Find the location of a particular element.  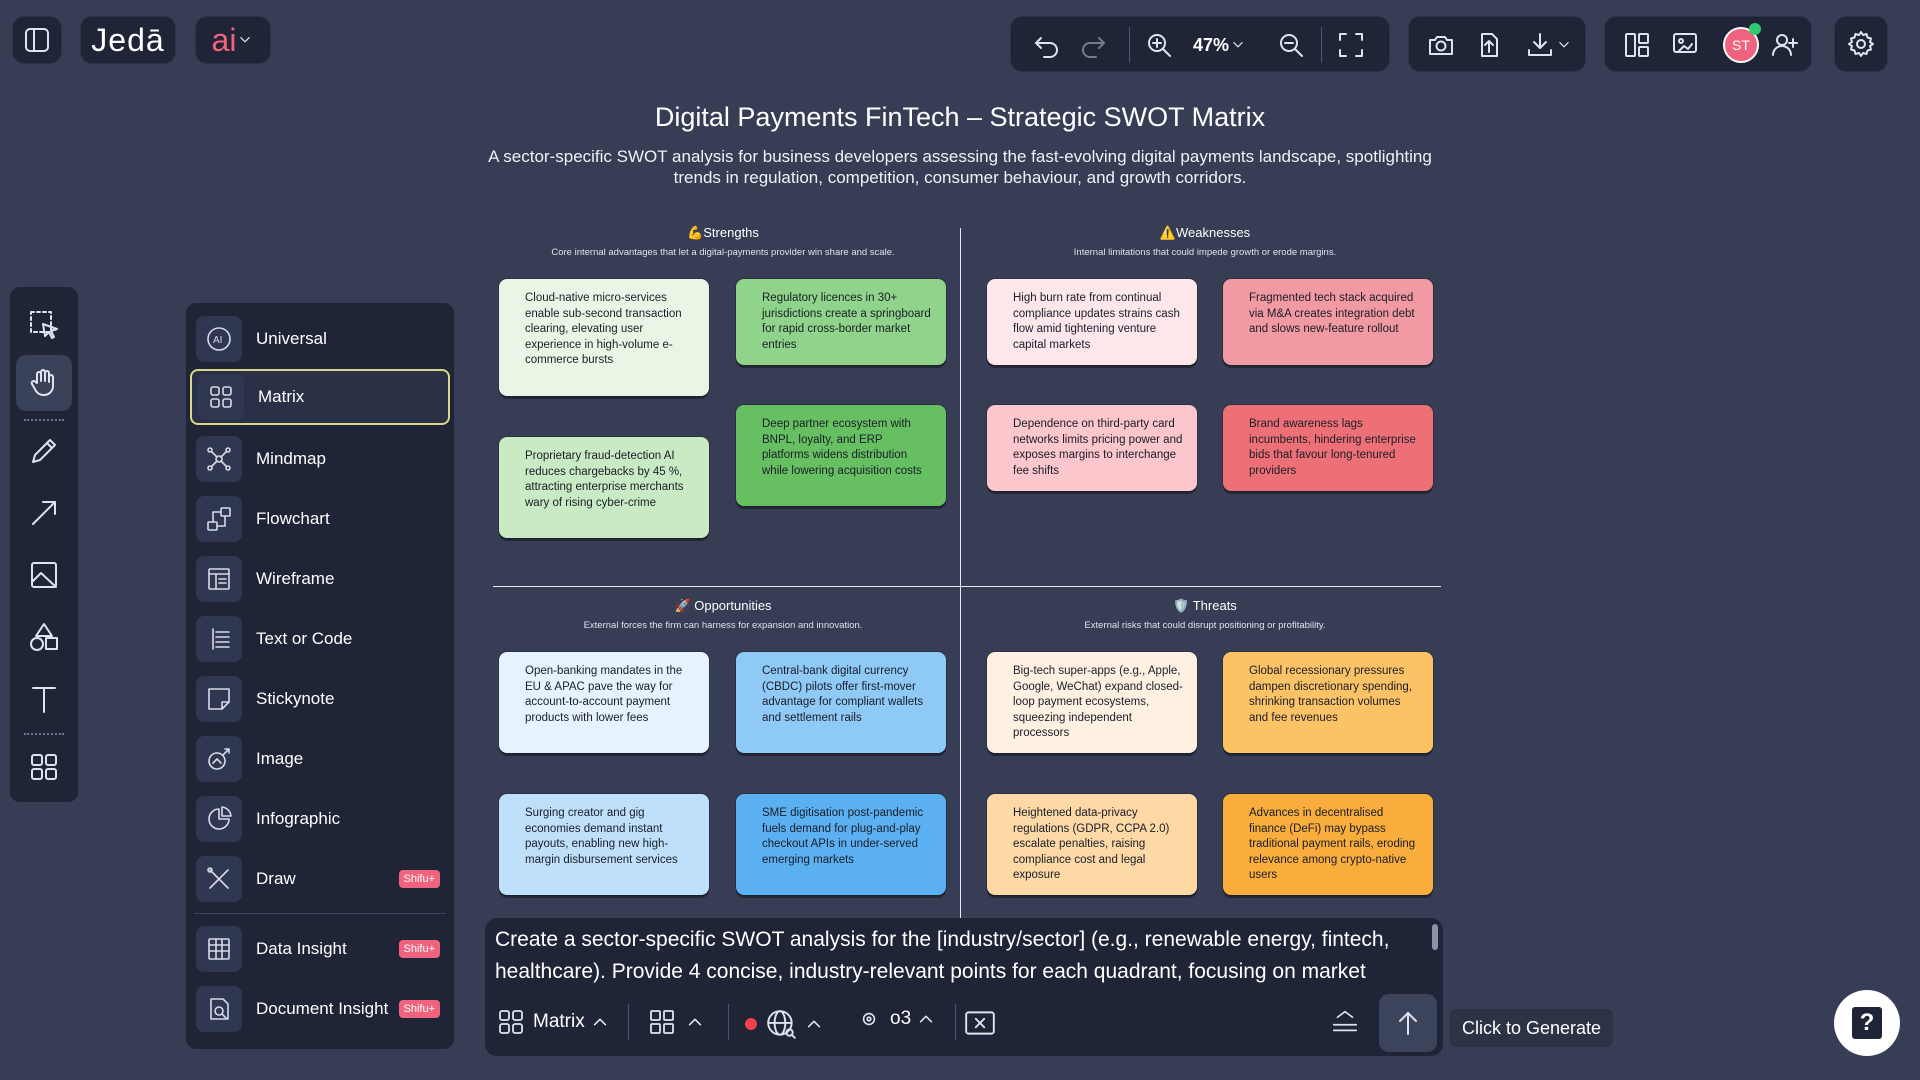

sidebar-panel-icon is located at coordinates (37, 40).